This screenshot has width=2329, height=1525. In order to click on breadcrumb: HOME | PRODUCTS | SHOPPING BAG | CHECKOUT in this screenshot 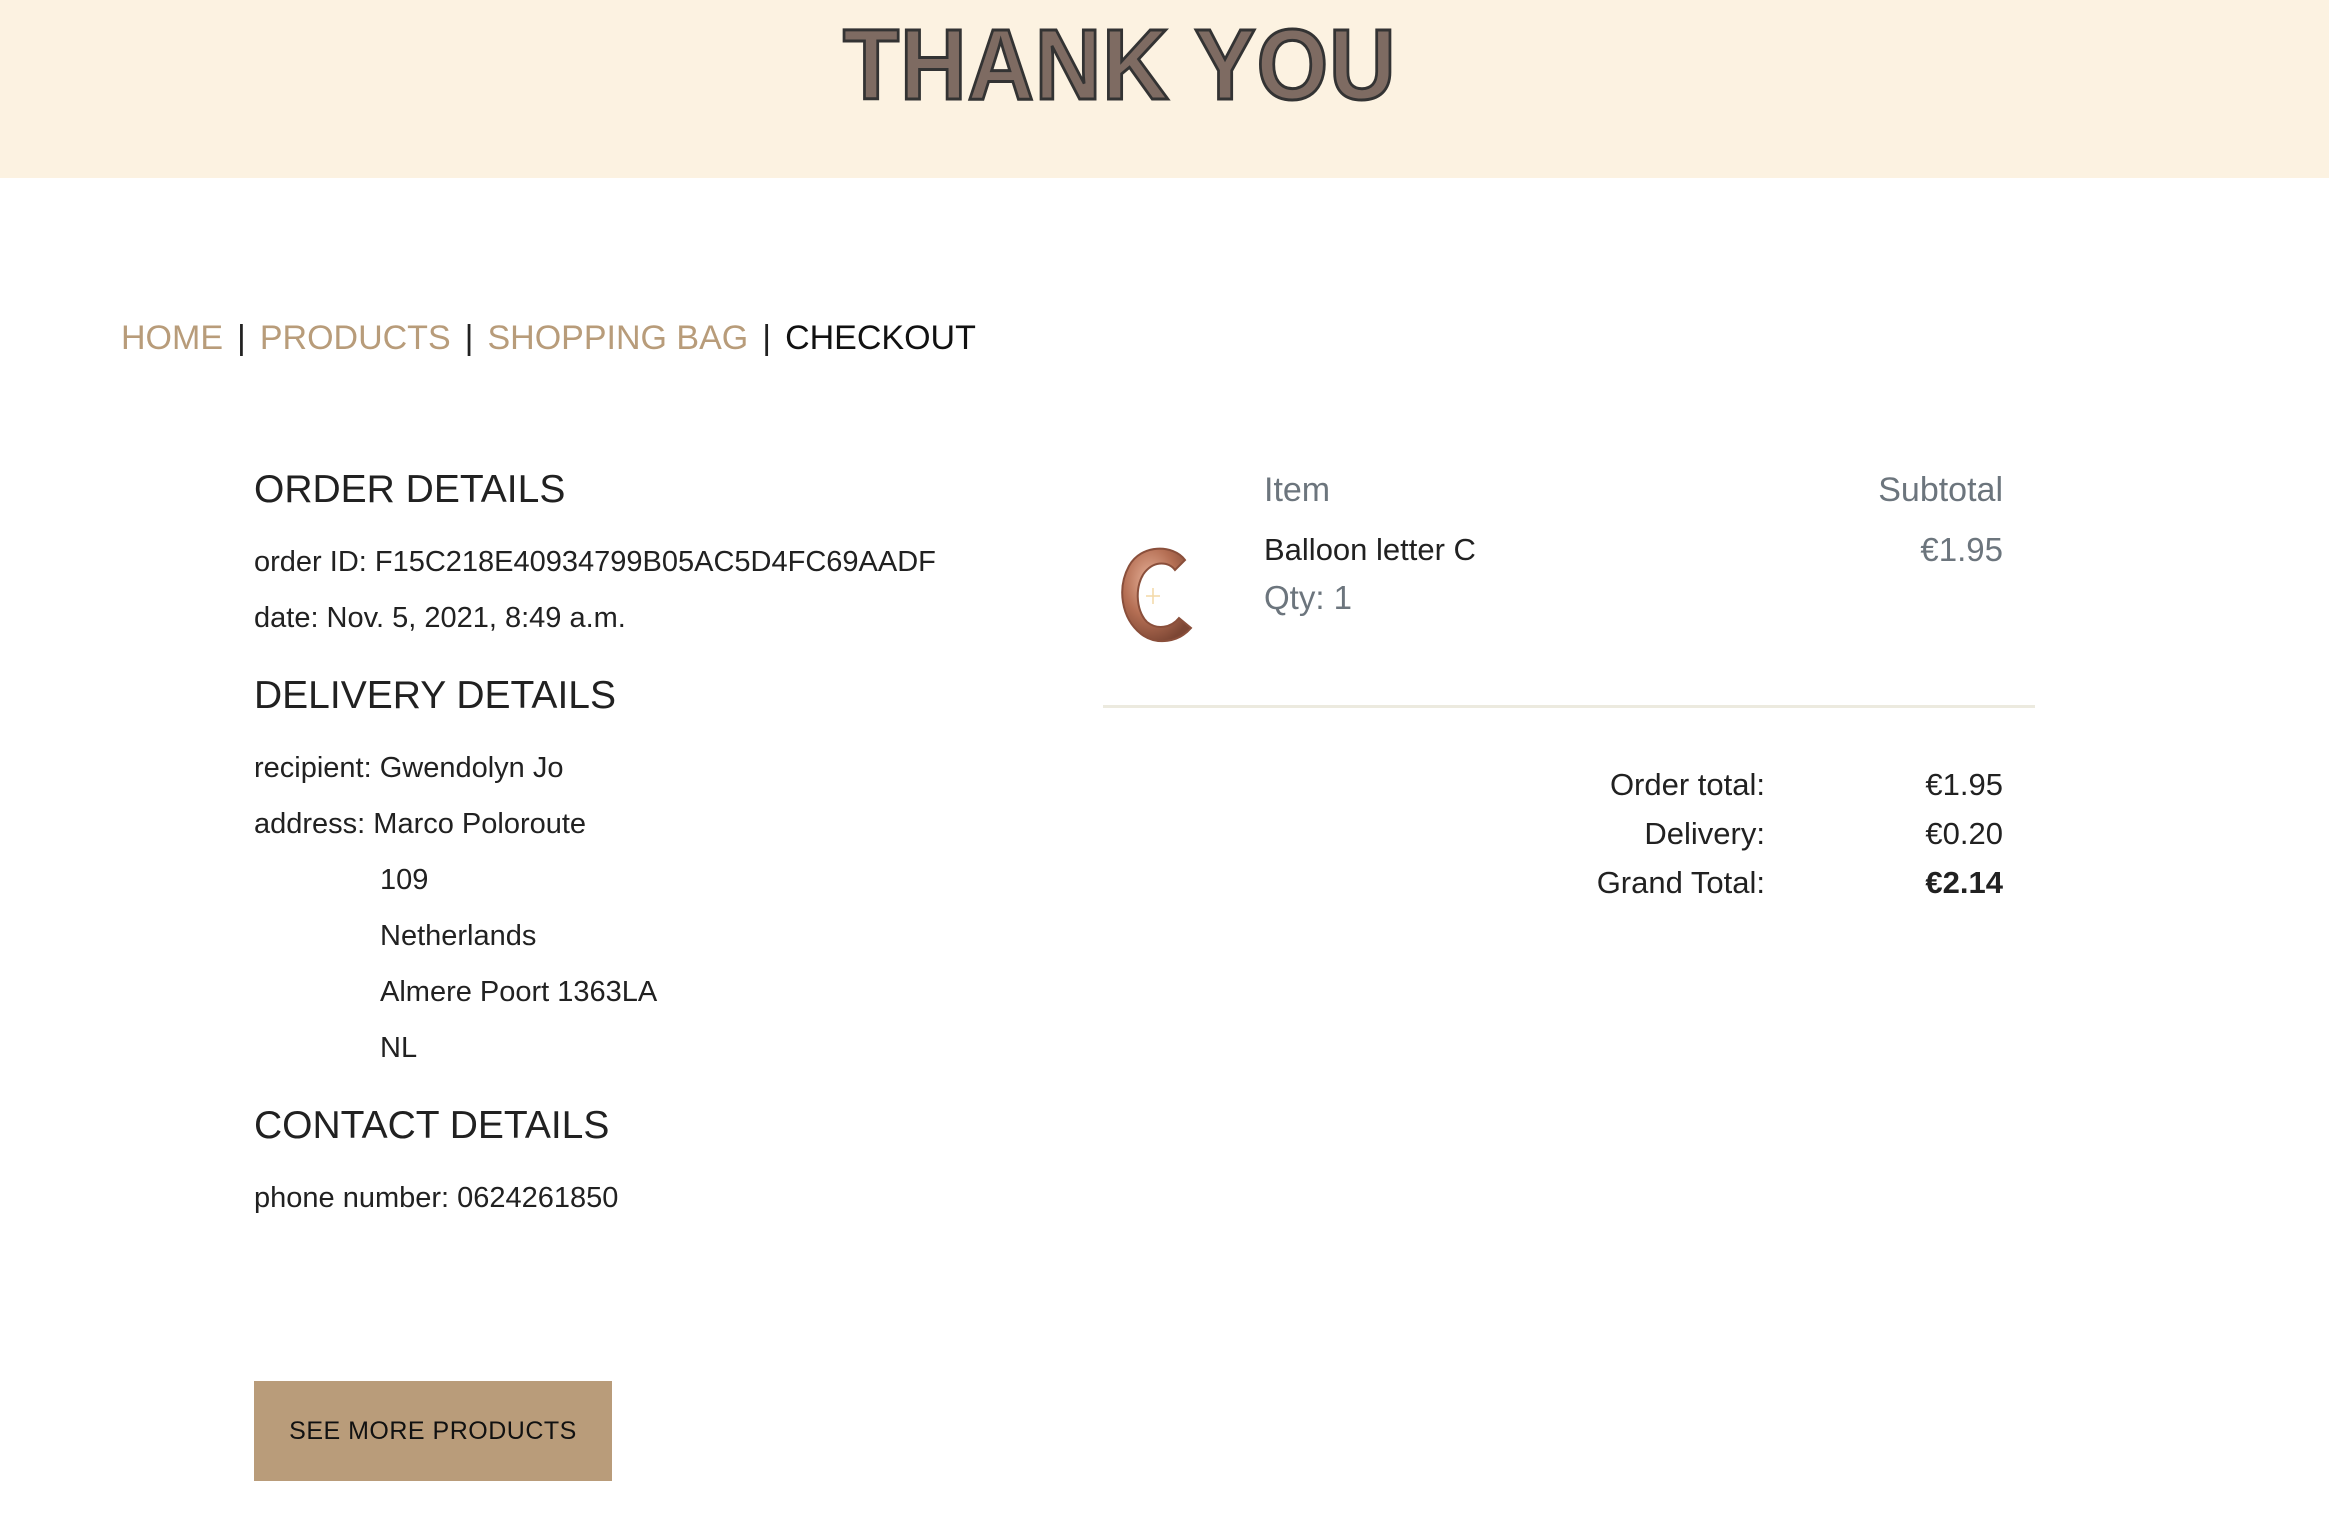, I will do `click(548, 338)`.